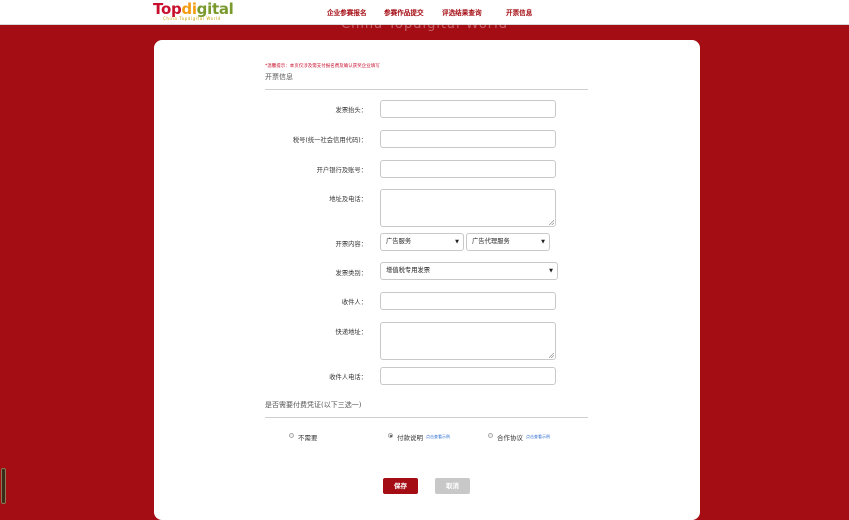  I want to click on label-bank-account: 开户银行及账号：, so click(341, 170).